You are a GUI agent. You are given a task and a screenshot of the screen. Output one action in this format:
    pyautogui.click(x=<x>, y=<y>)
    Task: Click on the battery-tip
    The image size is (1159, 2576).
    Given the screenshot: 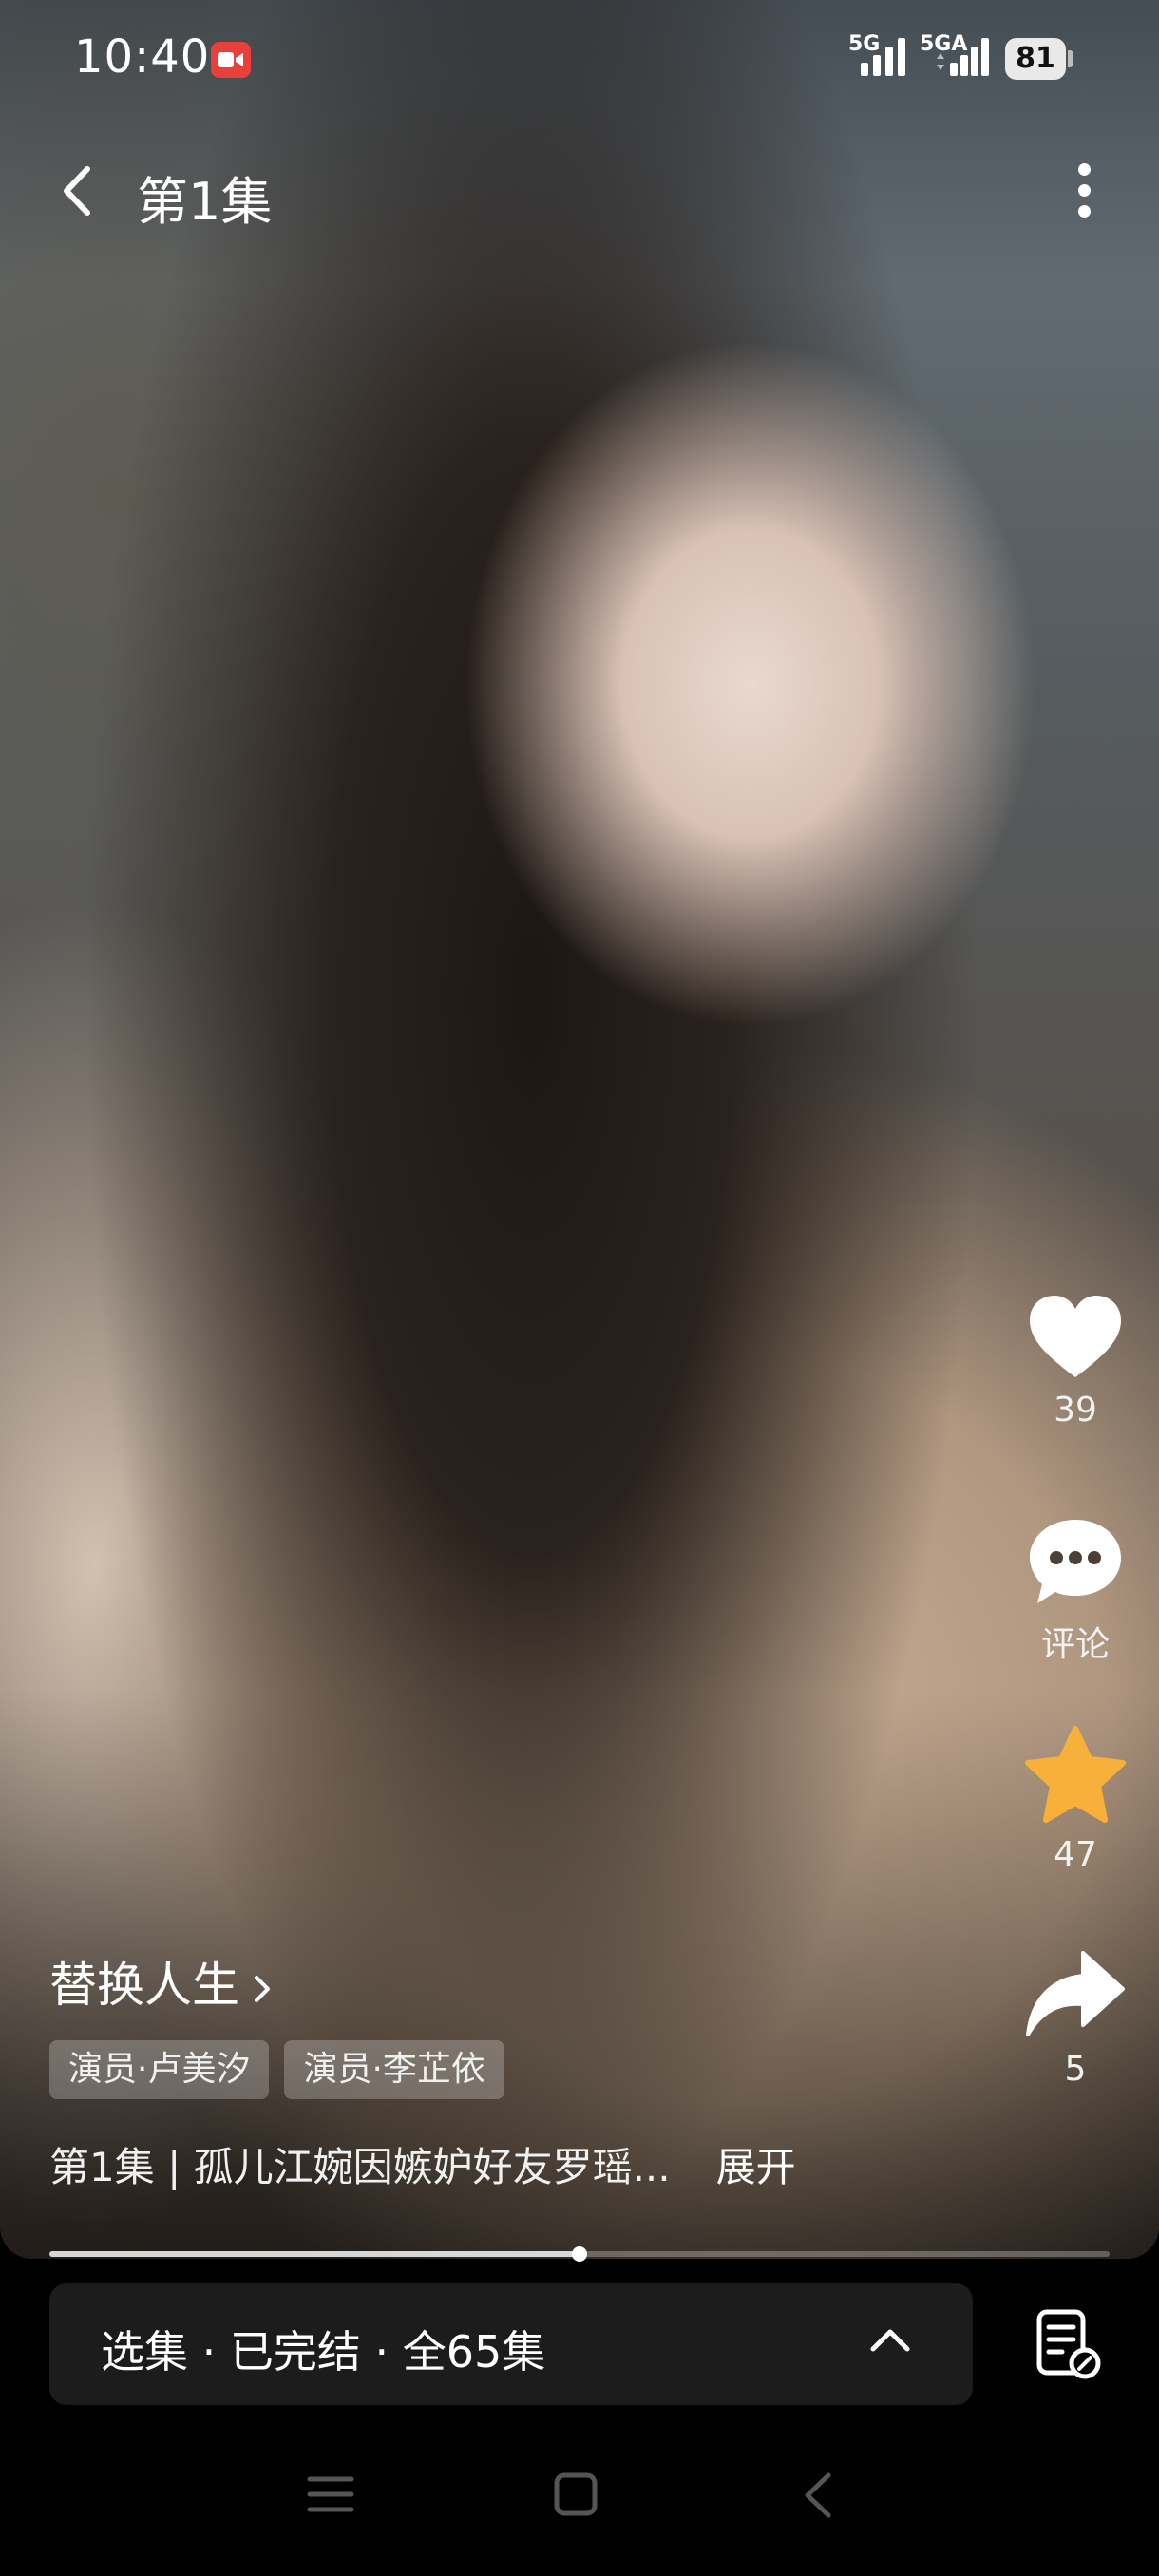 What is the action you would take?
    pyautogui.click(x=1071, y=58)
    